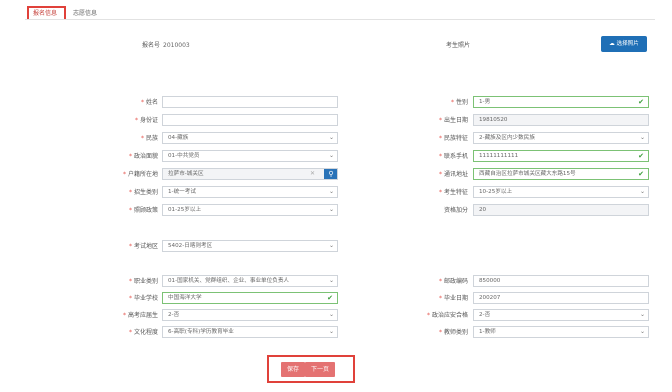 The width and height of the screenshot is (672, 392). What do you see at coordinates (140, 174) in the screenshot?
I see `household-label: * 户籍所在地` at bounding box center [140, 174].